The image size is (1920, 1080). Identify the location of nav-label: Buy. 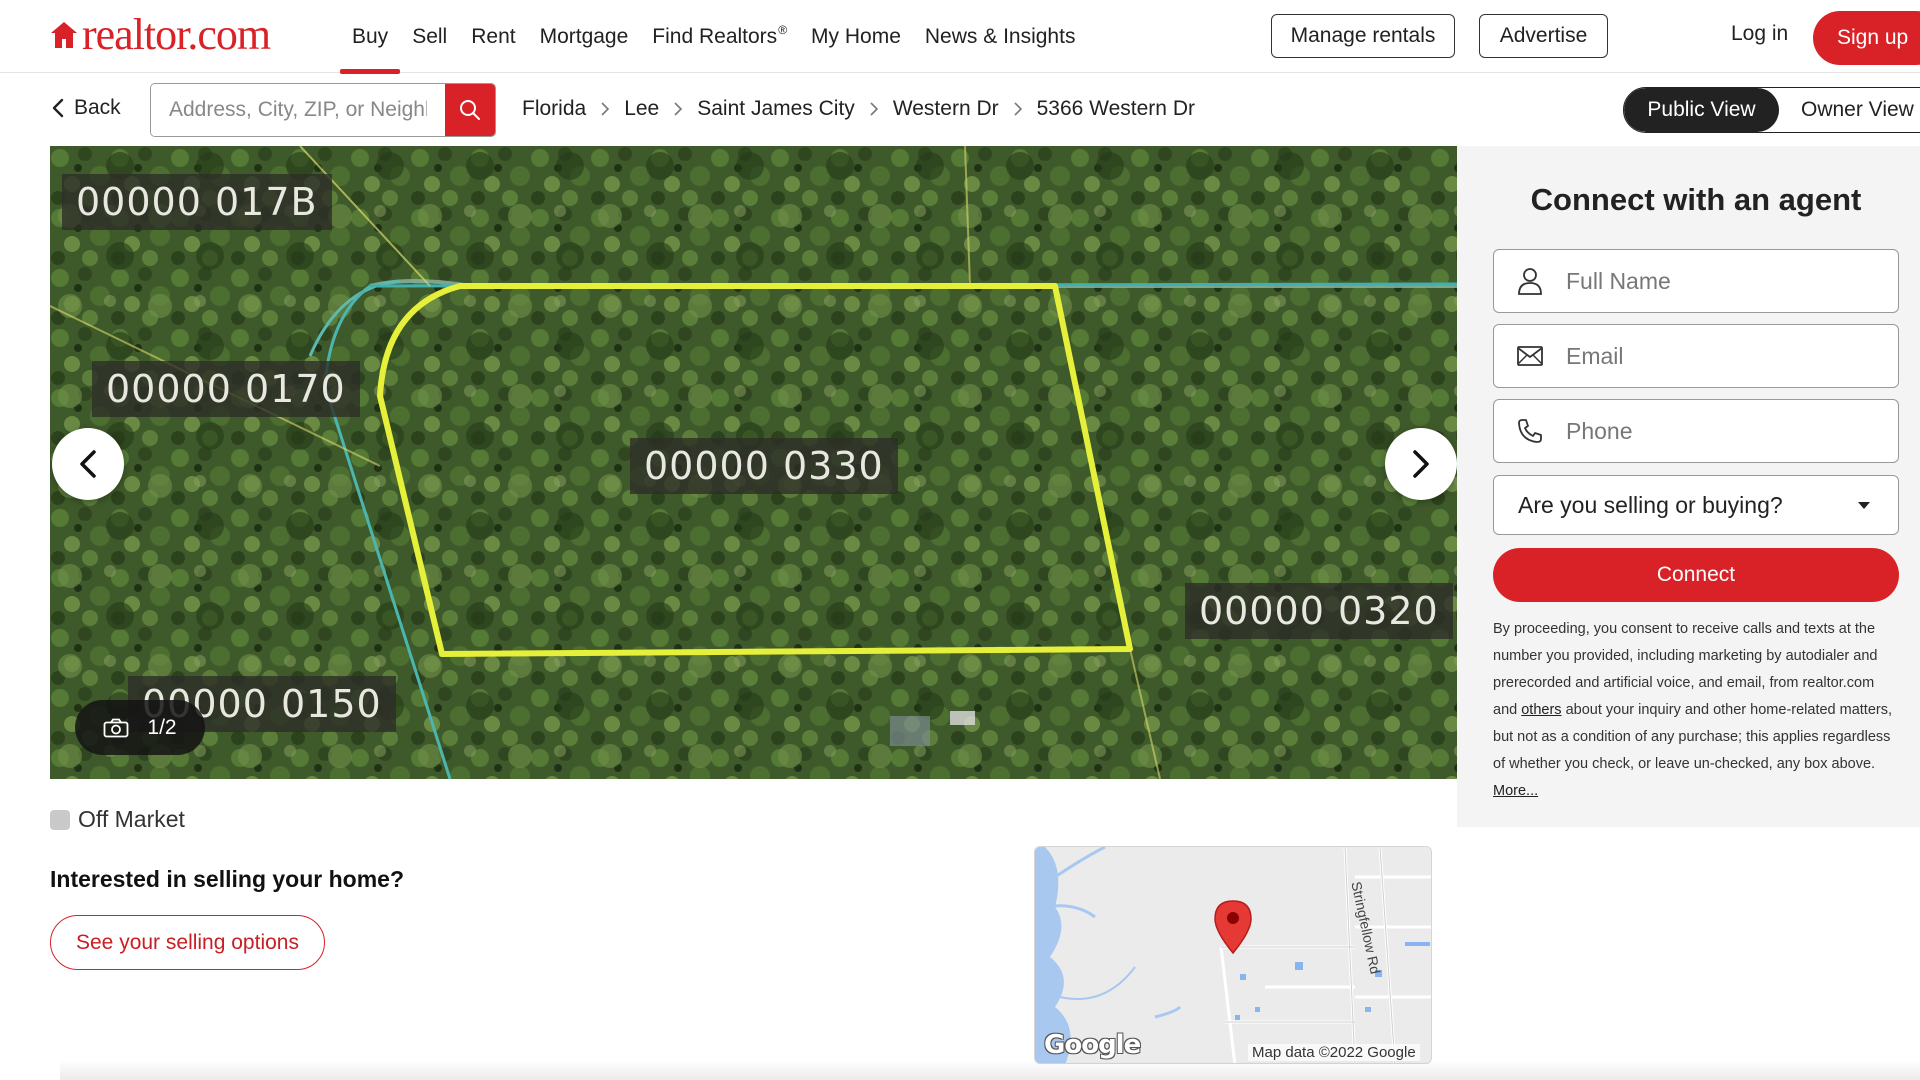
(370, 36).